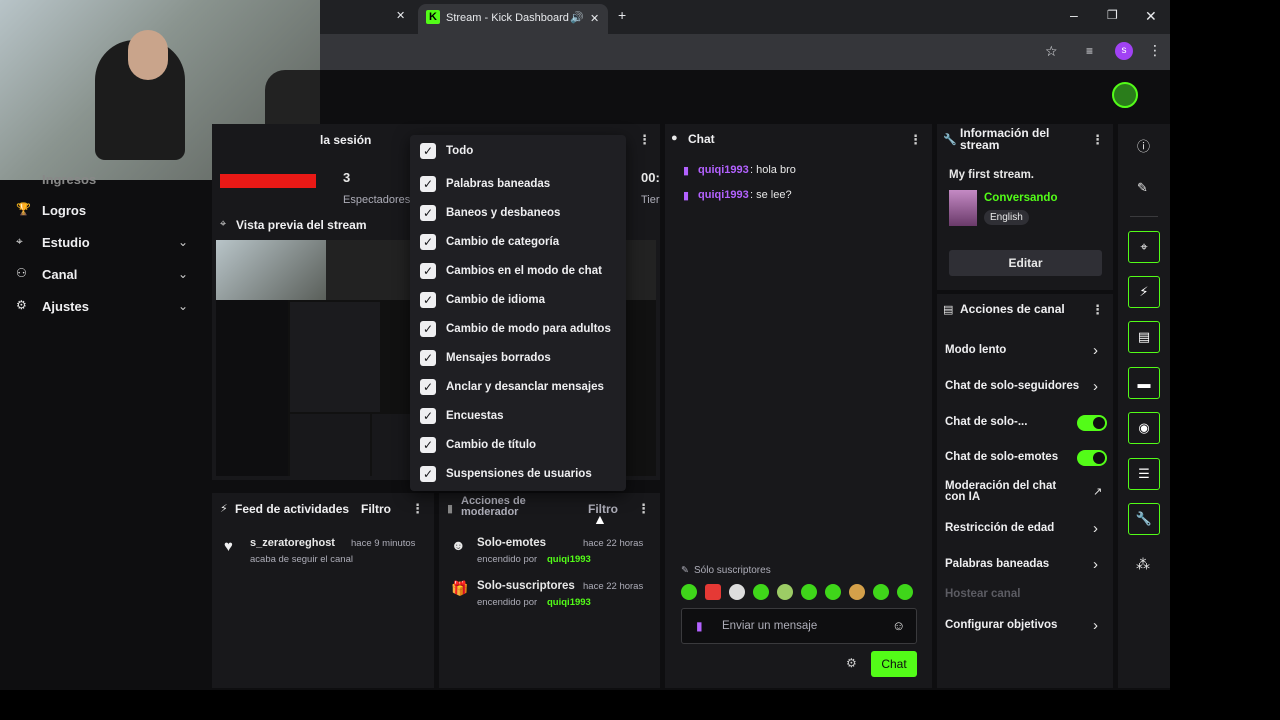  What do you see at coordinates (1144, 519) in the screenshot?
I see `rail-wrench-button: 🔧` at bounding box center [1144, 519].